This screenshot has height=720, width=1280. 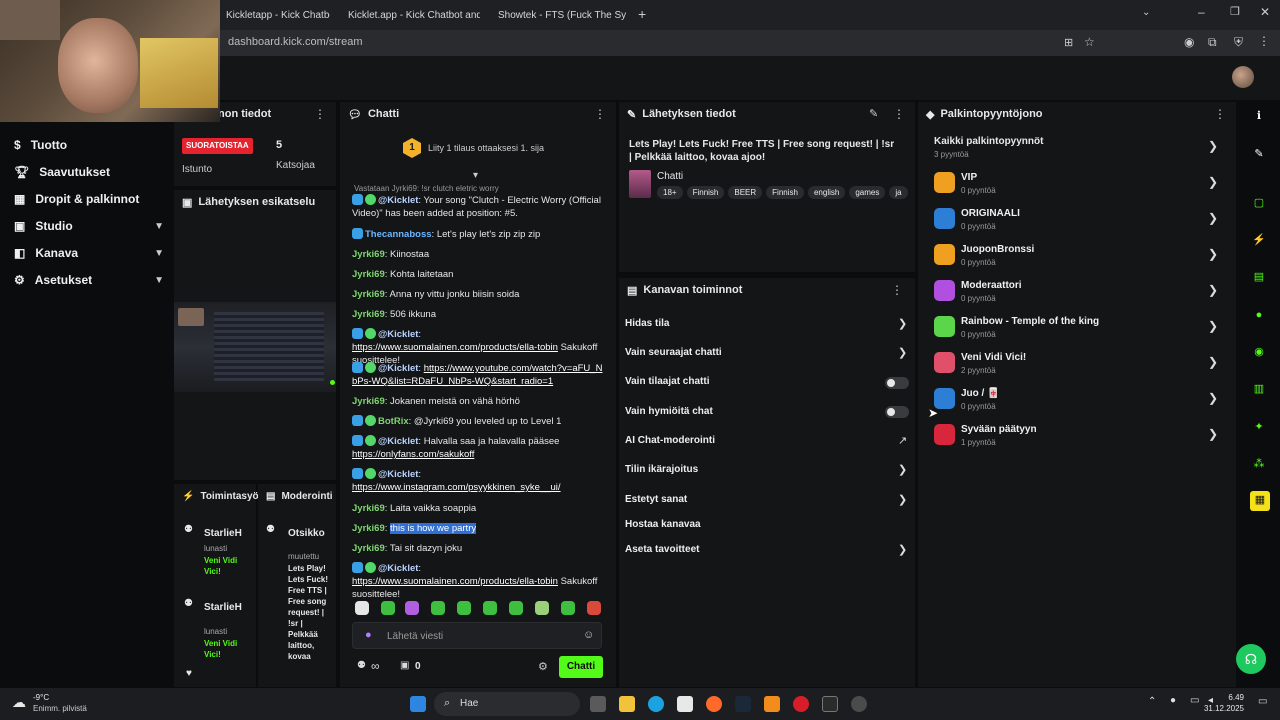 I want to click on external-link-icon: ↗, so click(x=902, y=440).